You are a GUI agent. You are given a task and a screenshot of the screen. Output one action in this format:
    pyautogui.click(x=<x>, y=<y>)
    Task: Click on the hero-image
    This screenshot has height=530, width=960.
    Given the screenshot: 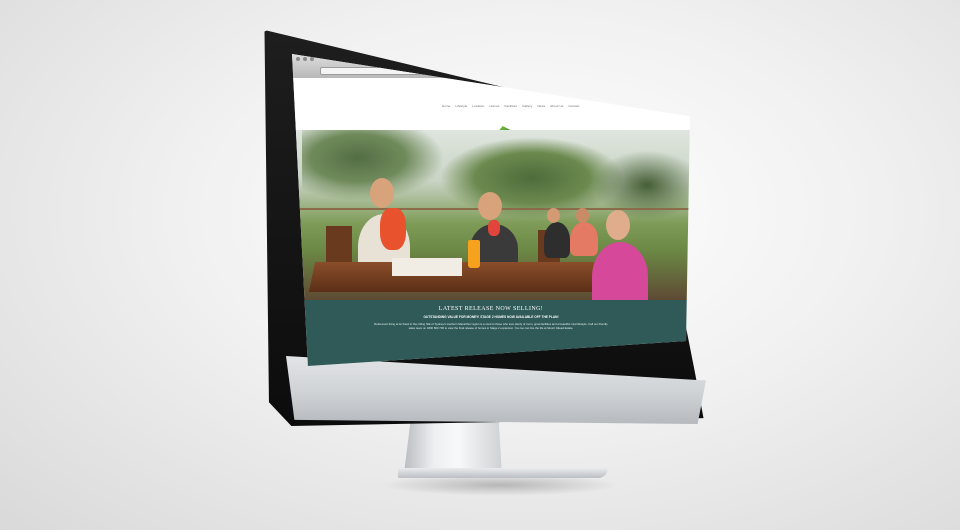 What is the action you would take?
    pyautogui.click(x=491, y=215)
    